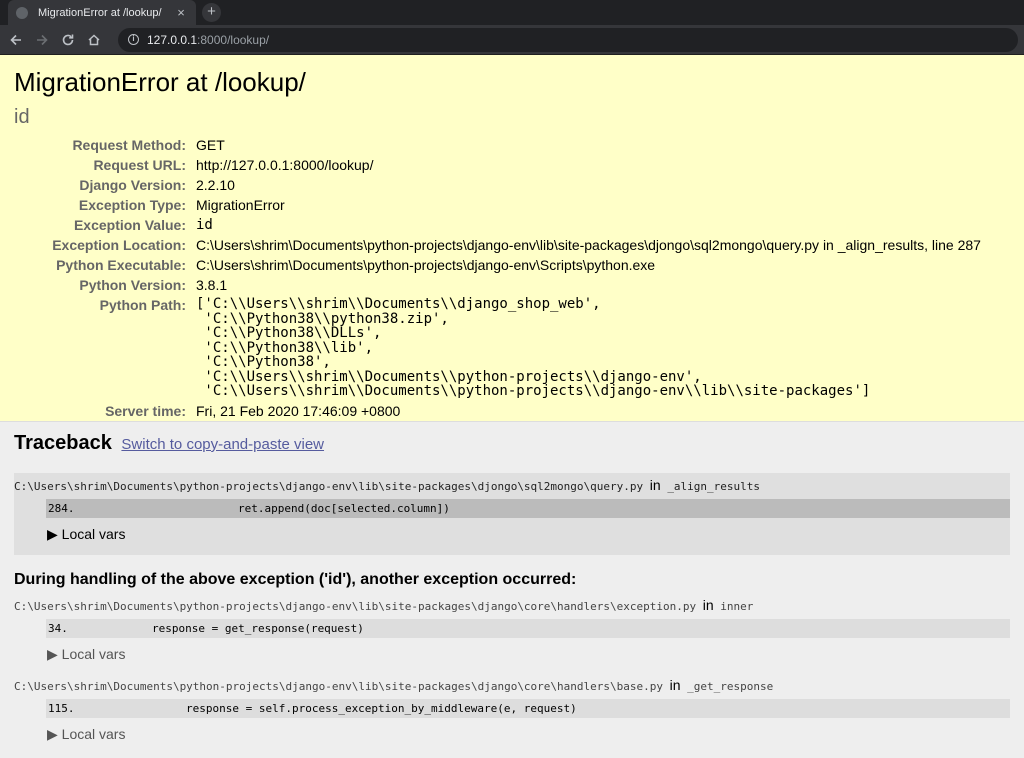 The width and height of the screenshot is (1024, 758). Describe the element at coordinates (132, 185) in the screenshot. I see `meta-label: Django Version:` at that location.